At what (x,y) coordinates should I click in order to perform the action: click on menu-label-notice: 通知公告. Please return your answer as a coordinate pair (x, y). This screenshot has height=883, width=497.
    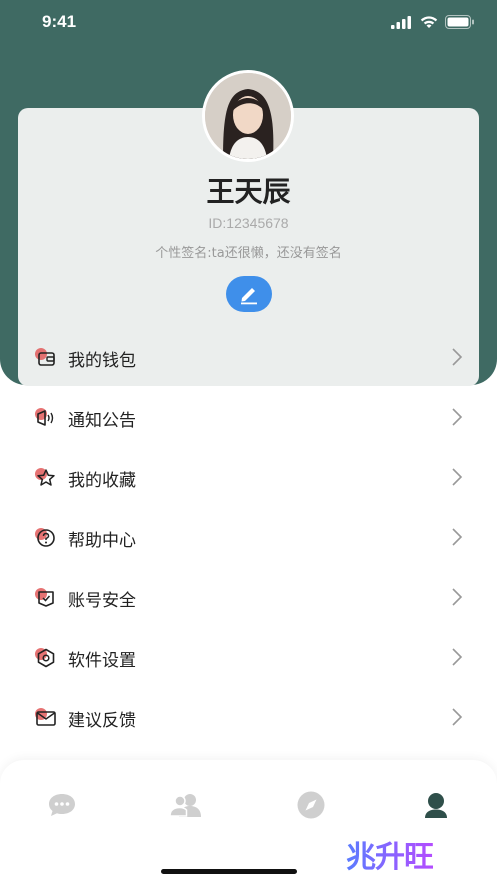
    Looking at the image, I should click on (102, 421).